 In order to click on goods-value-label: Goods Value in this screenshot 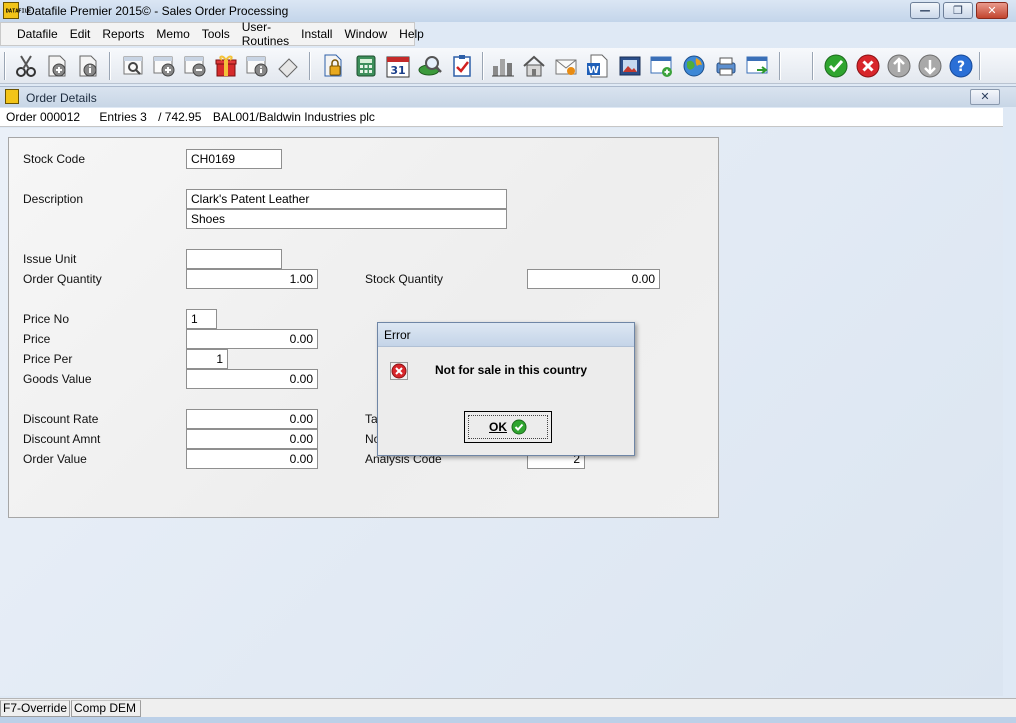, I will do `click(57, 379)`.